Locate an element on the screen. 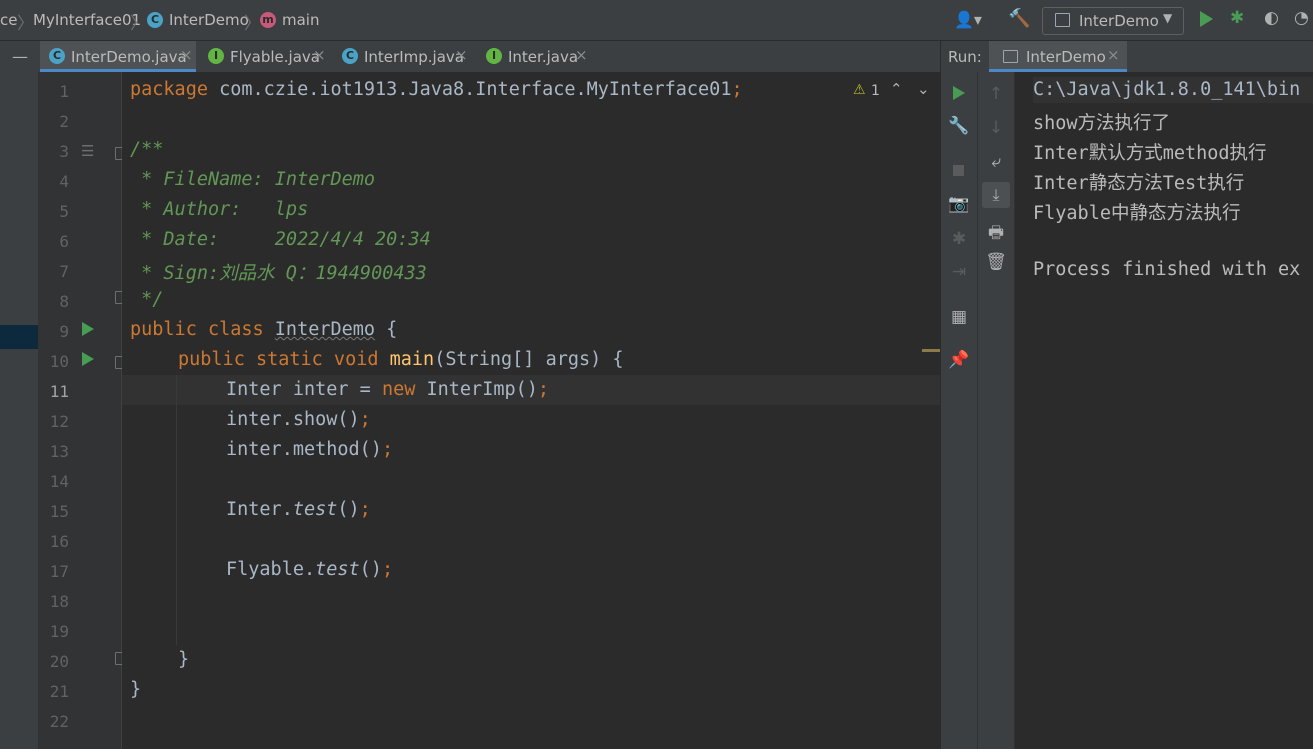 The image size is (1313, 749). run-class-icon is located at coordinates (88, 329).